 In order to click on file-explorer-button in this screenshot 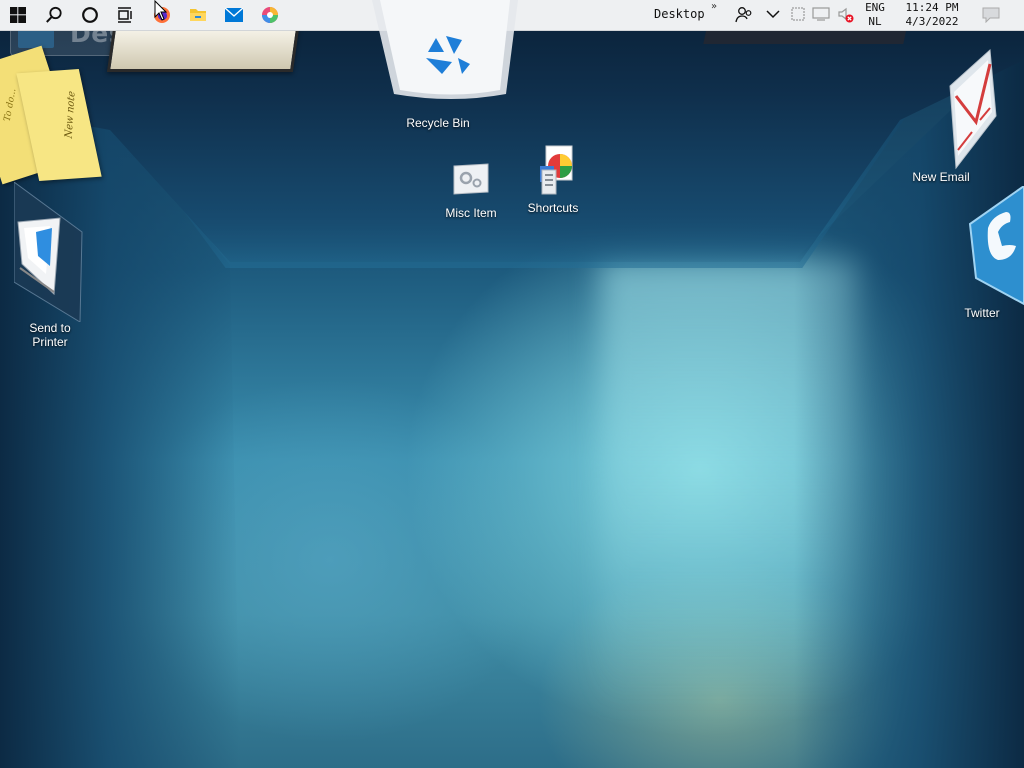, I will do `click(198, 15)`.